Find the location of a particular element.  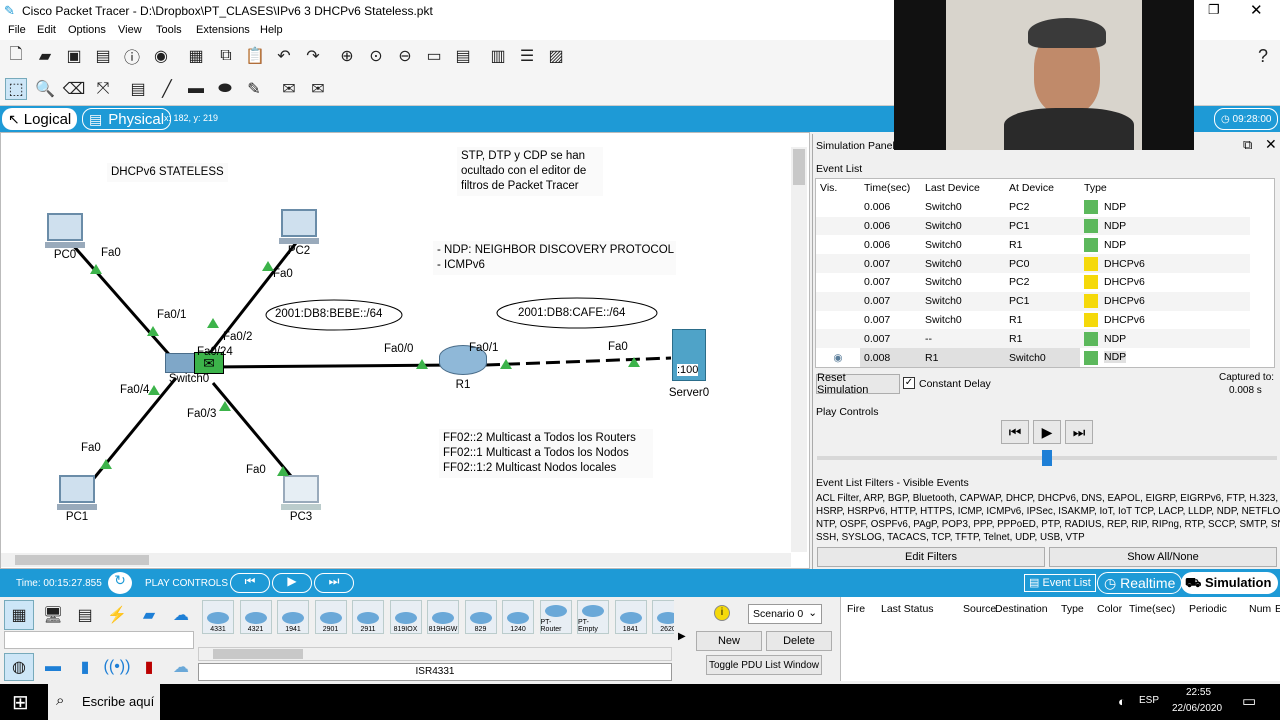

router-model-button: 1240 is located at coordinates (518, 617).